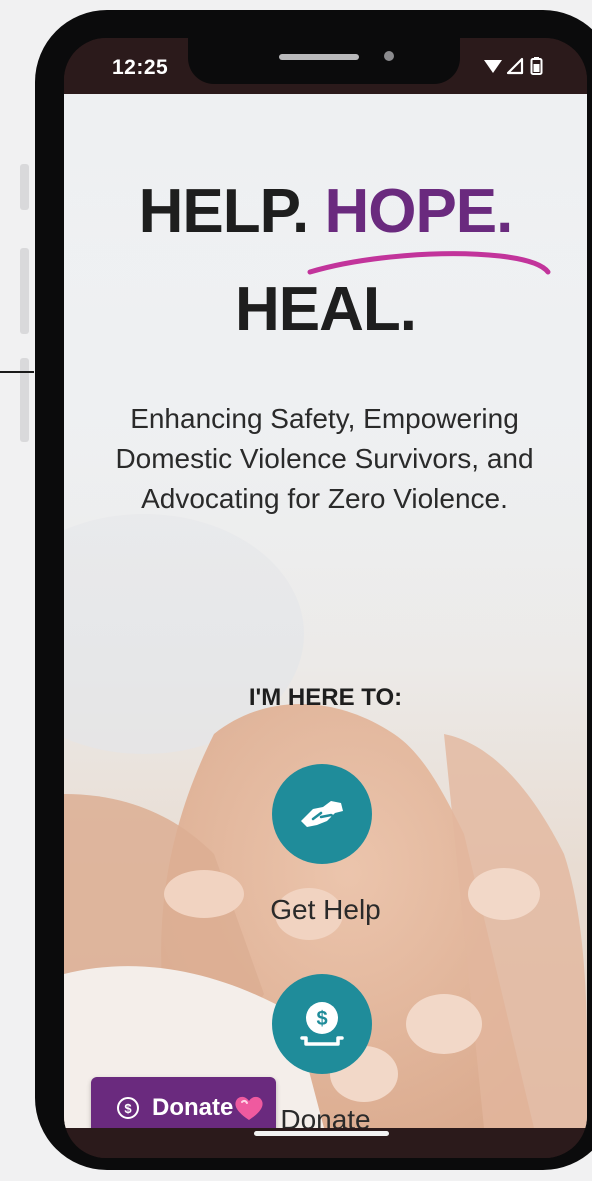 The height and width of the screenshot is (1181, 592). What do you see at coordinates (319, 57) in the screenshot?
I see `speaker-grille` at bounding box center [319, 57].